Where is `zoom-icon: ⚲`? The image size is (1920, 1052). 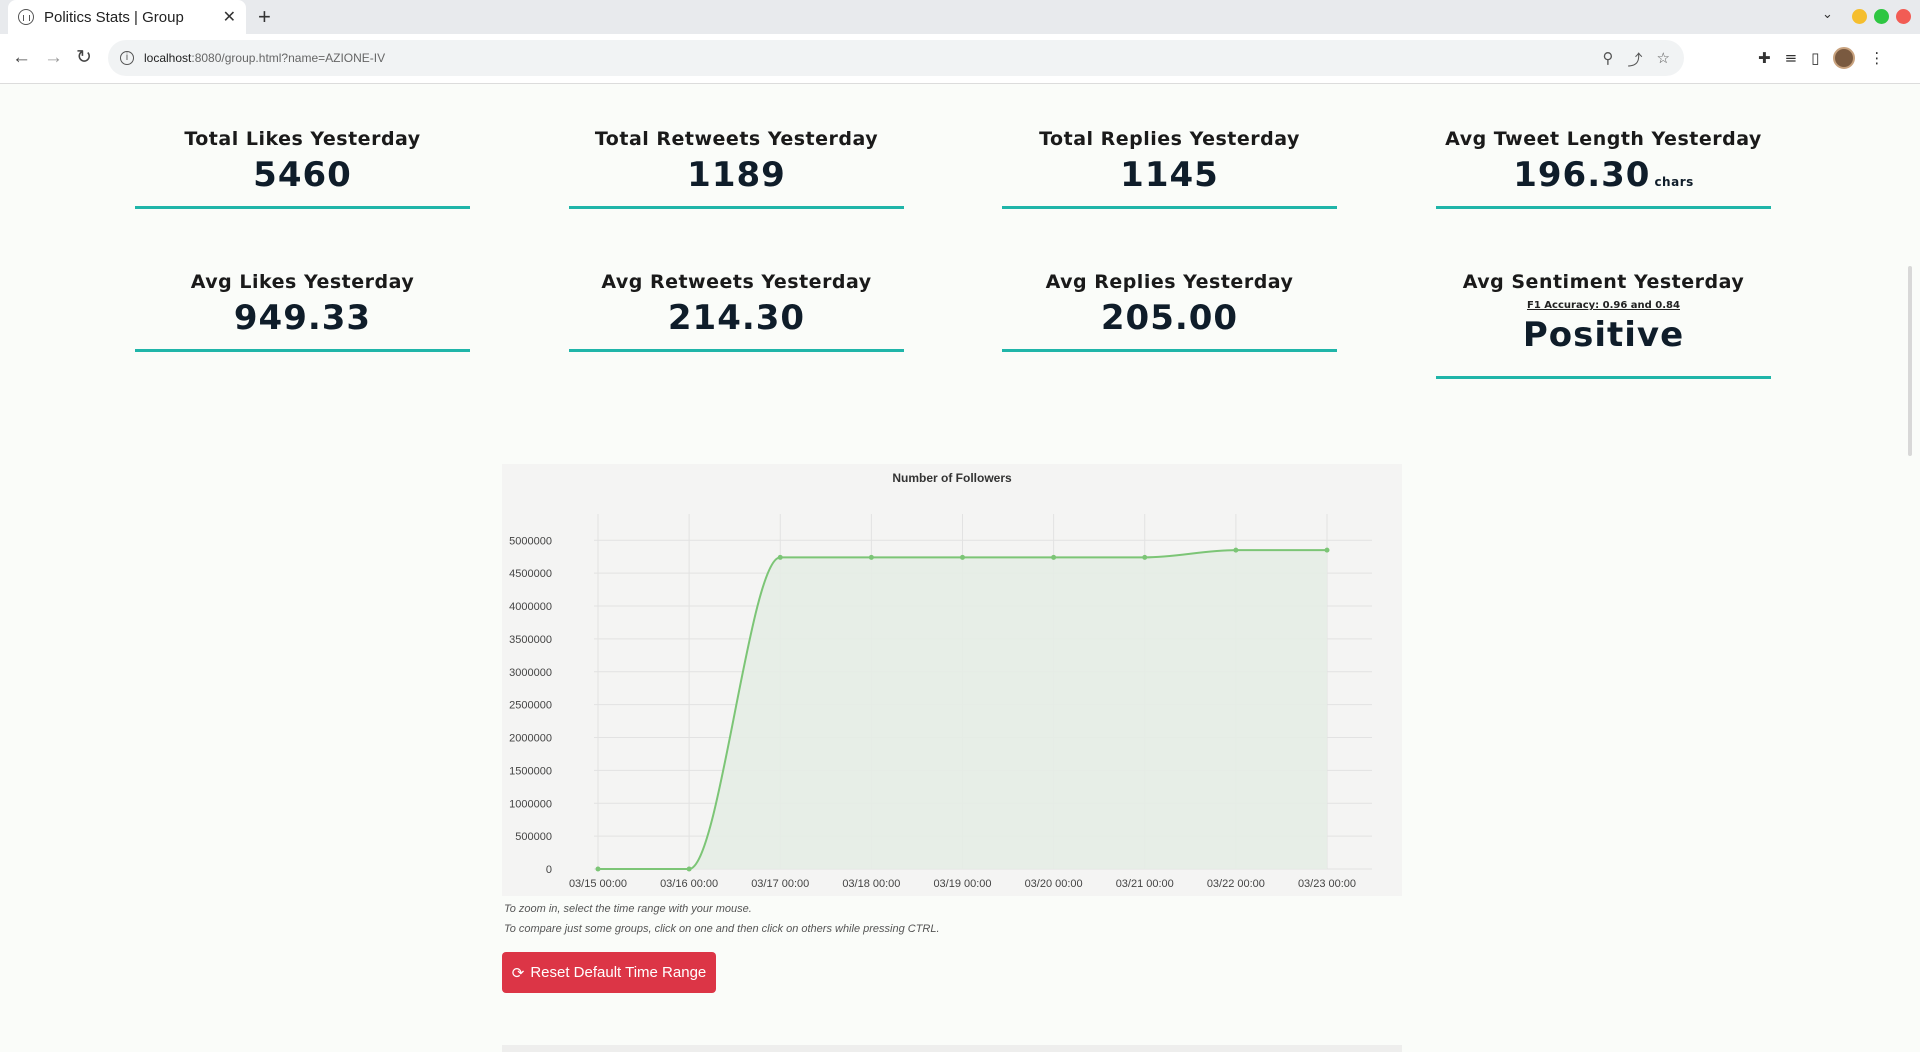 zoom-icon: ⚲ is located at coordinates (1608, 59).